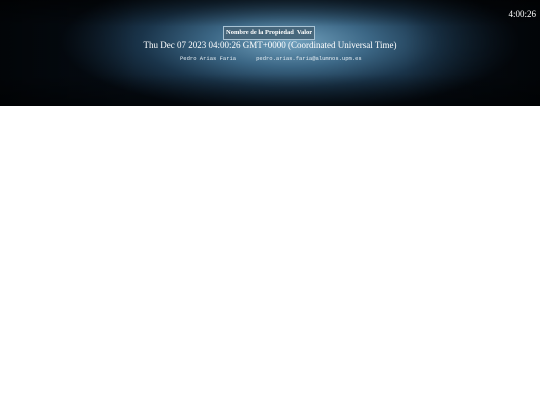 Image resolution: width=540 pixels, height=405 pixels. Describe the element at coordinates (522, 14) in the screenshot. I see `clock: 4:00:26` at that location.